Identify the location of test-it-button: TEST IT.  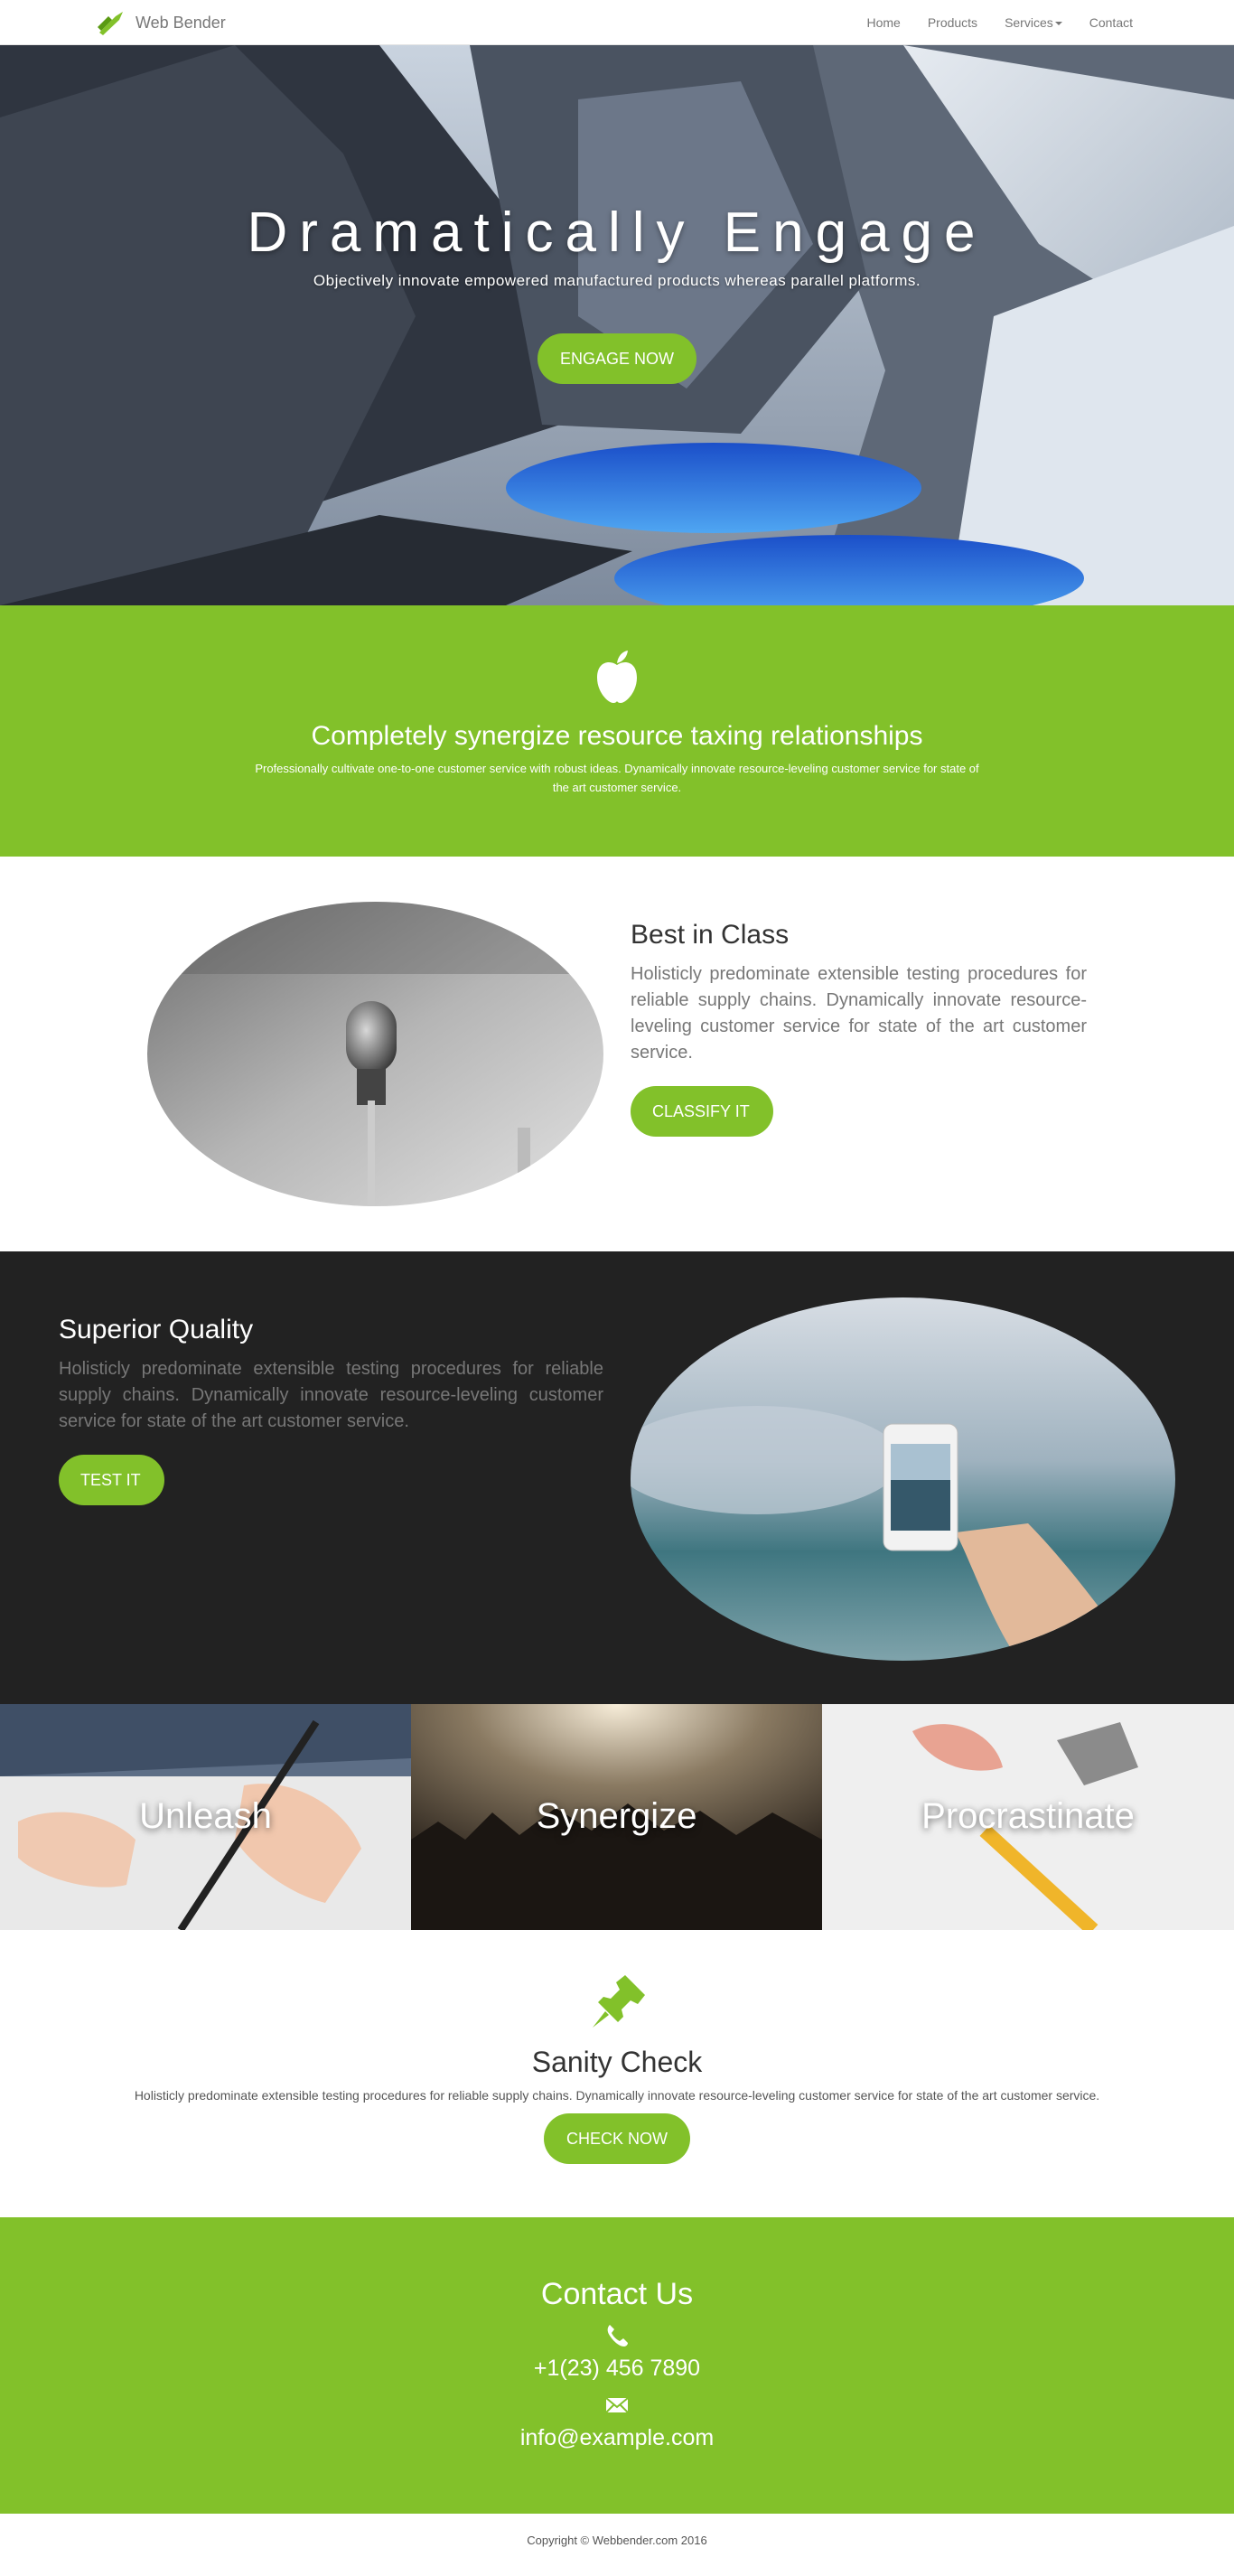
(112, 1480).